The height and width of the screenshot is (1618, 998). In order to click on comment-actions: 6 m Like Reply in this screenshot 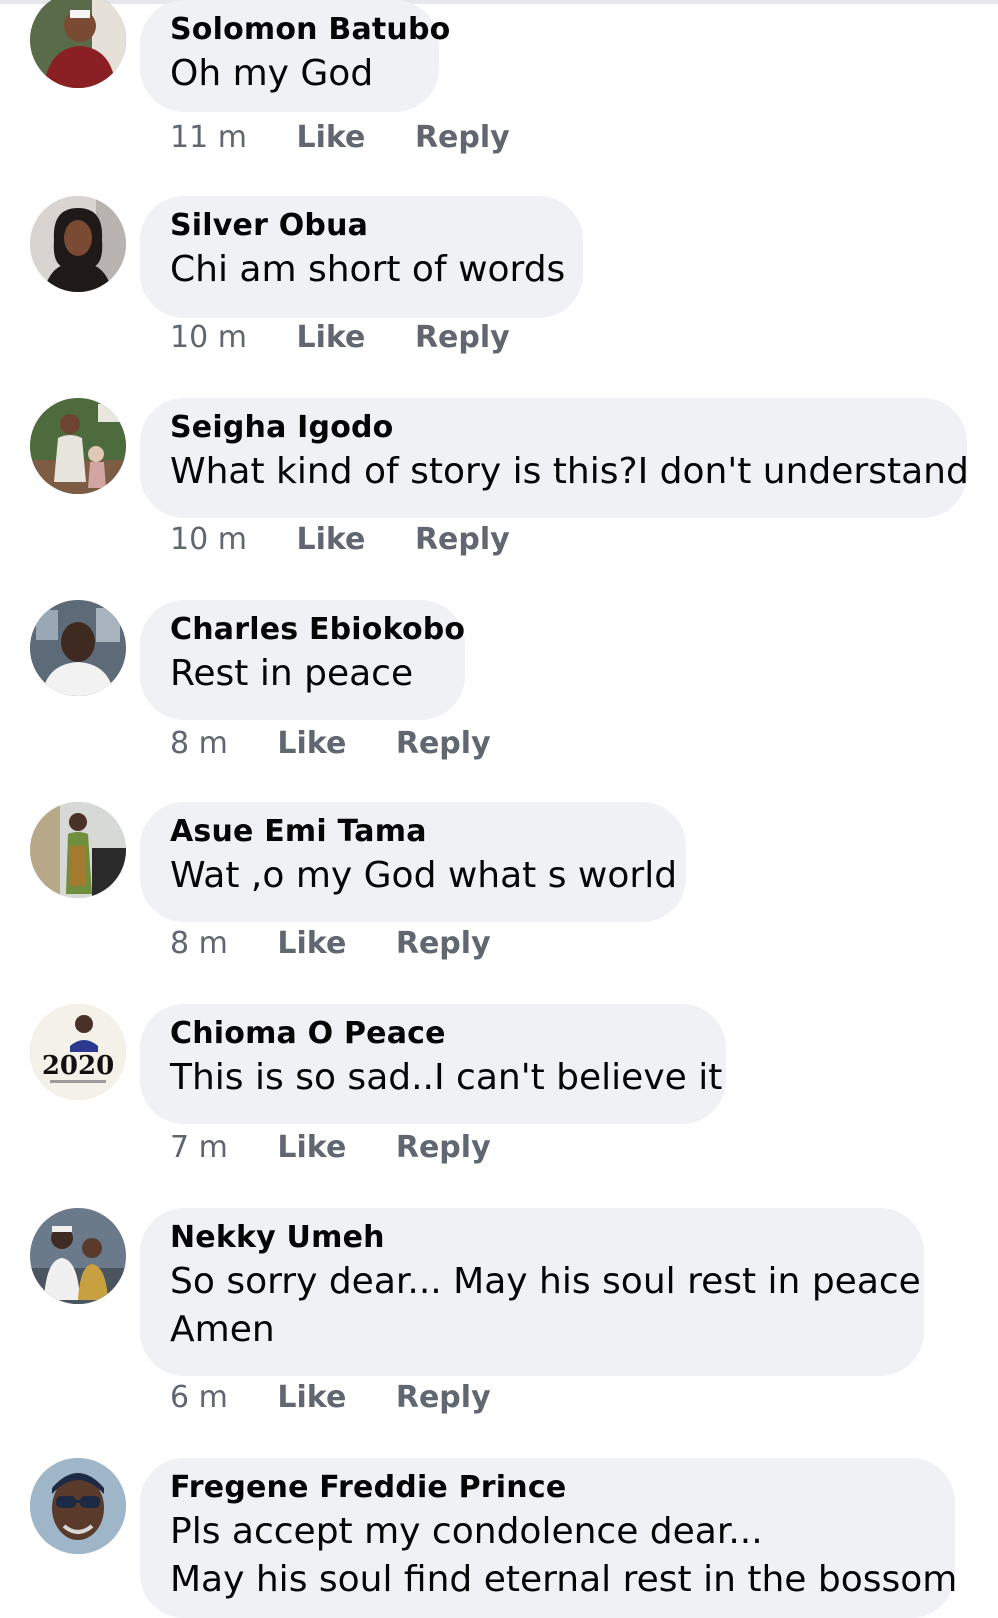, I will do `click(330, 1398)`.